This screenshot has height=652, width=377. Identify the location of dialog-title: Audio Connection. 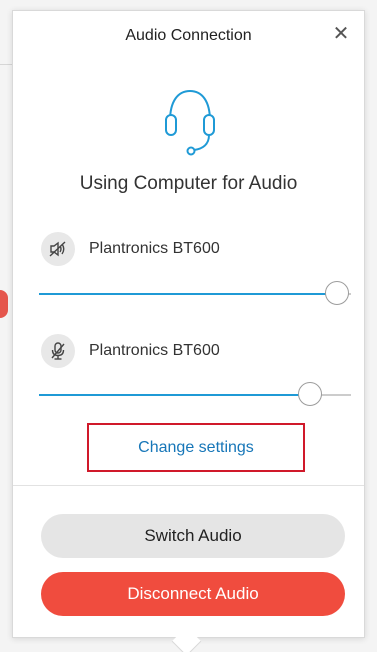
(188, 35).